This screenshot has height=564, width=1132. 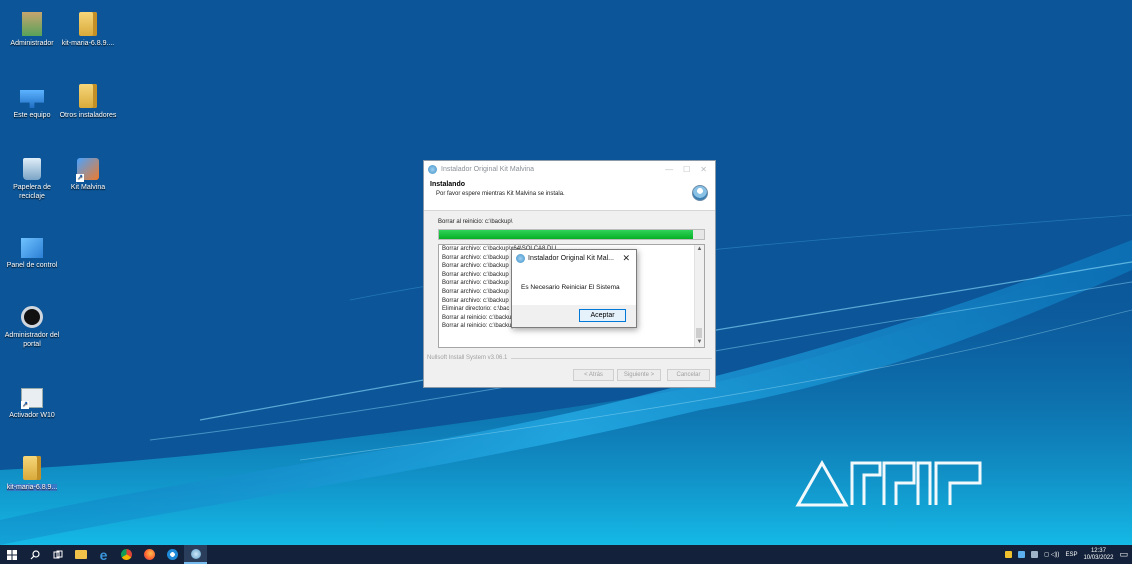 I want to click on desktop-icon-activador: Activador W10, so click(x=32, y=402).